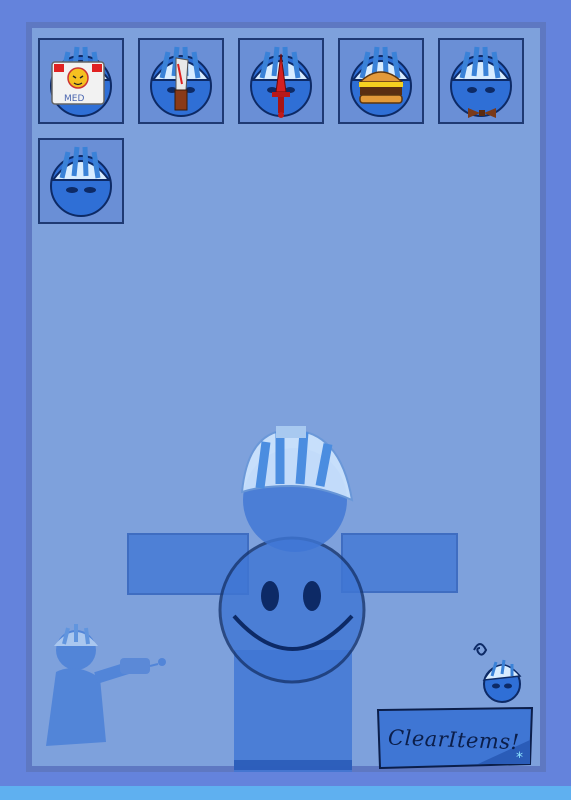 This screenshot has height=800, width=571. I want to click on decorative-character-raygun, so click(106, 685).